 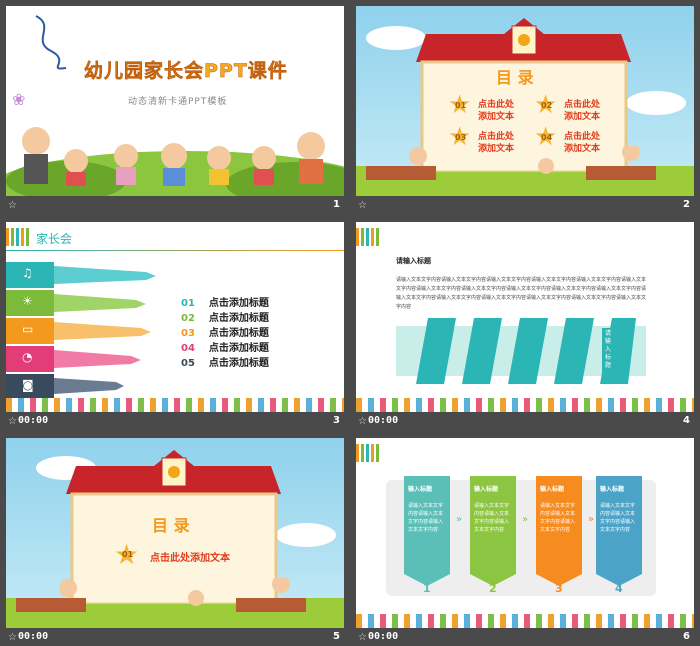 What do you see at coordinates (525, 422) in the screenshot?
I see `slide-footer: ☆ 00:00 4` at bounding box center [525, 422].